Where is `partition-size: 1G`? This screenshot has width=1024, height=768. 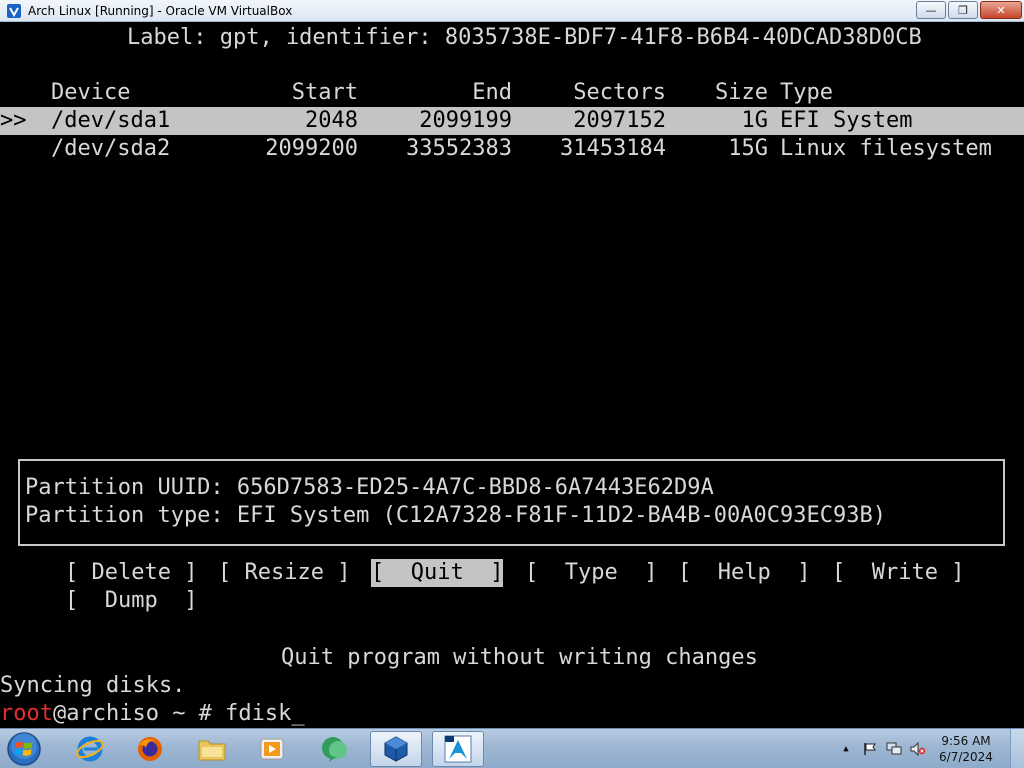 partition-size: 1G is located at coordinates (755, 120).